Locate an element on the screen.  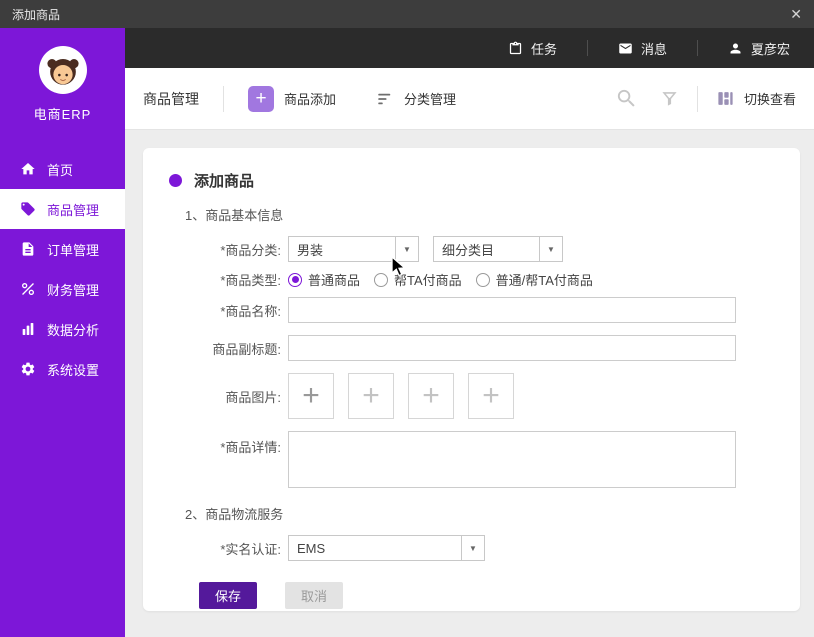
filter-icon is located at coordinates (669, 98).